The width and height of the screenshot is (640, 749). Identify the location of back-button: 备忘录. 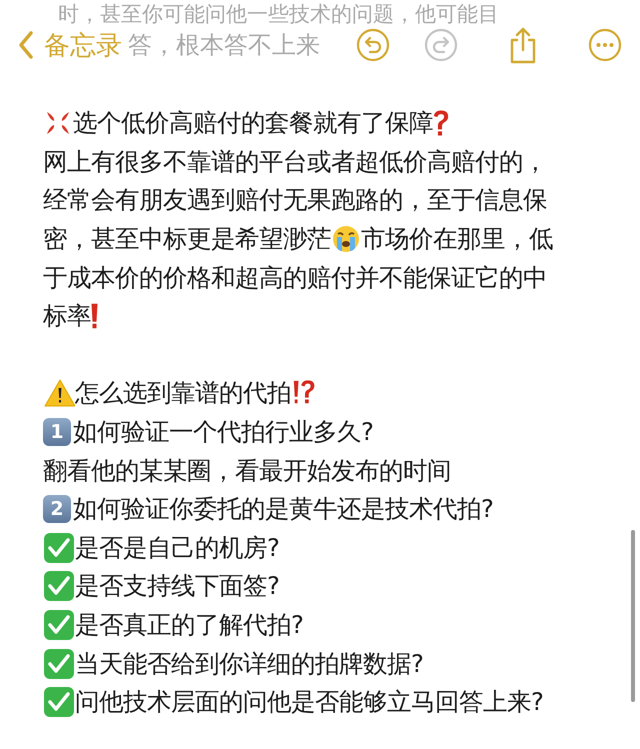
(70, 45).